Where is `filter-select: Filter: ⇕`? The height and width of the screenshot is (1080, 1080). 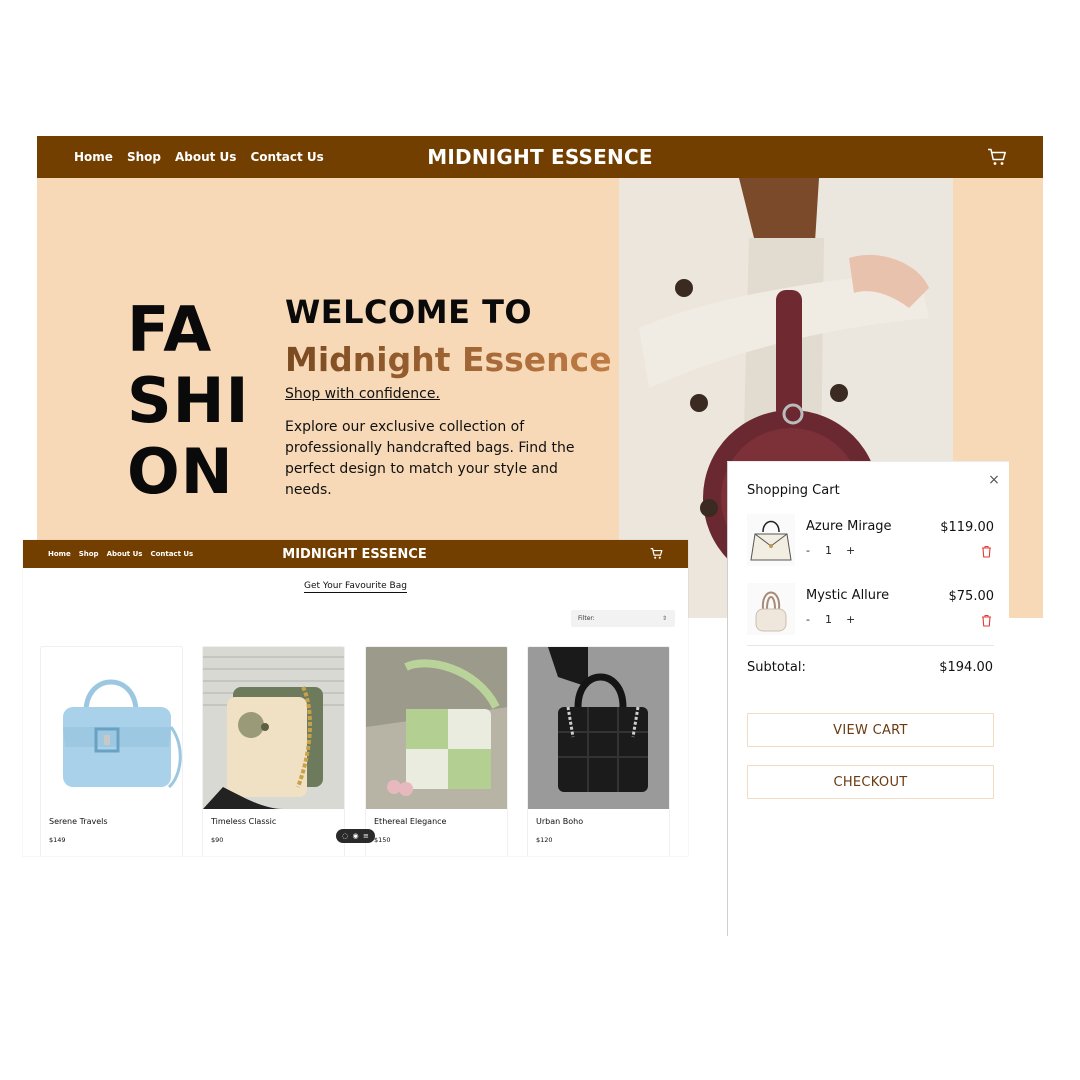 filter-select: Filter: ⇕ is located at coordinates (623, 618).